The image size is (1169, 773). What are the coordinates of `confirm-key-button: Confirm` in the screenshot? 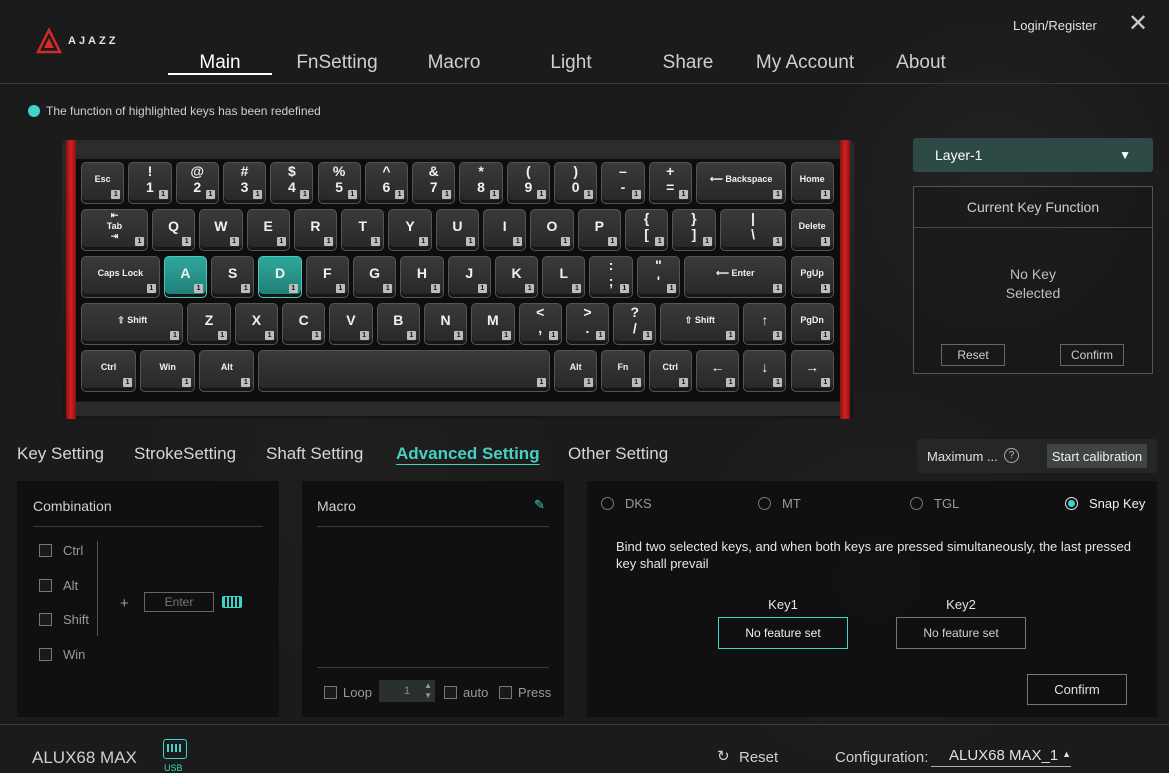 It's located at (1092, 355).